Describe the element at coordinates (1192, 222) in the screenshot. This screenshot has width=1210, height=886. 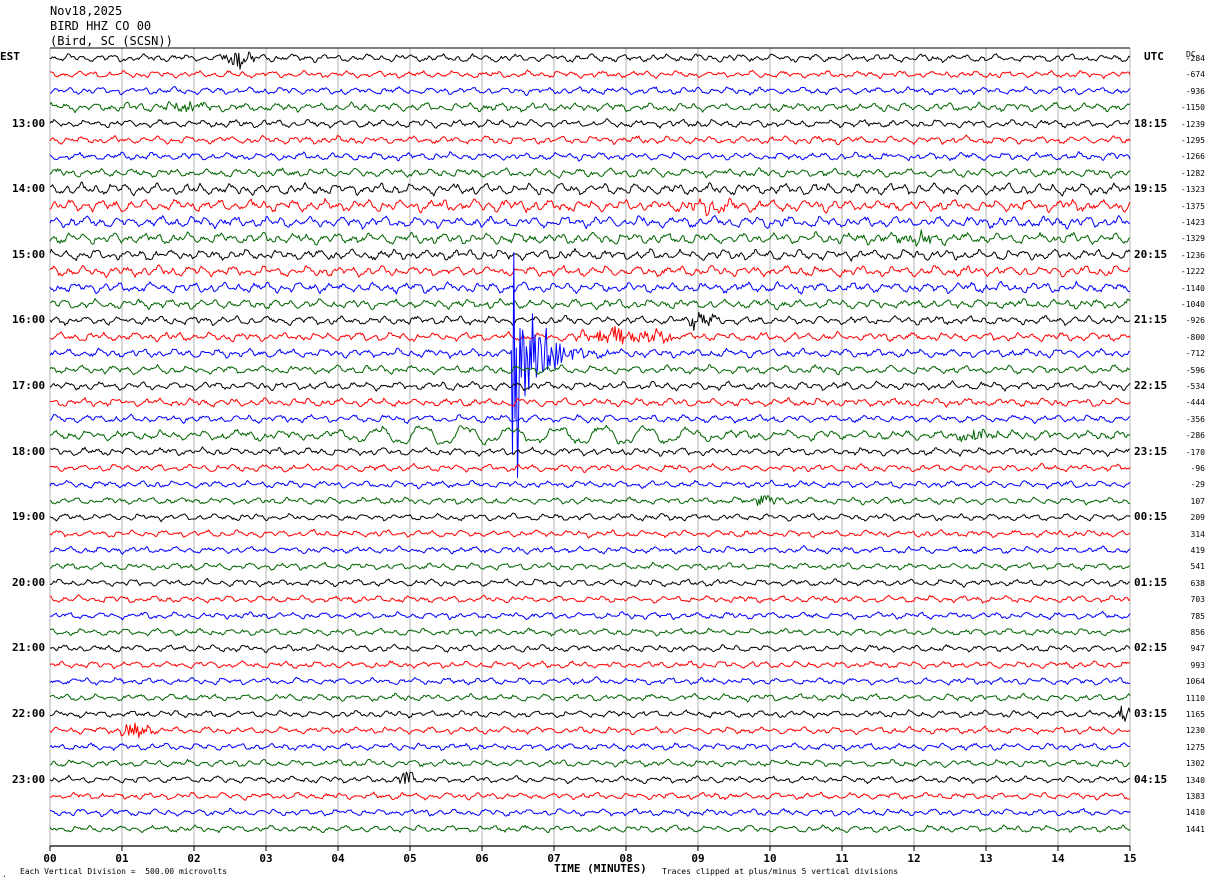
I see `dc-offset-value: -1423` at that location.